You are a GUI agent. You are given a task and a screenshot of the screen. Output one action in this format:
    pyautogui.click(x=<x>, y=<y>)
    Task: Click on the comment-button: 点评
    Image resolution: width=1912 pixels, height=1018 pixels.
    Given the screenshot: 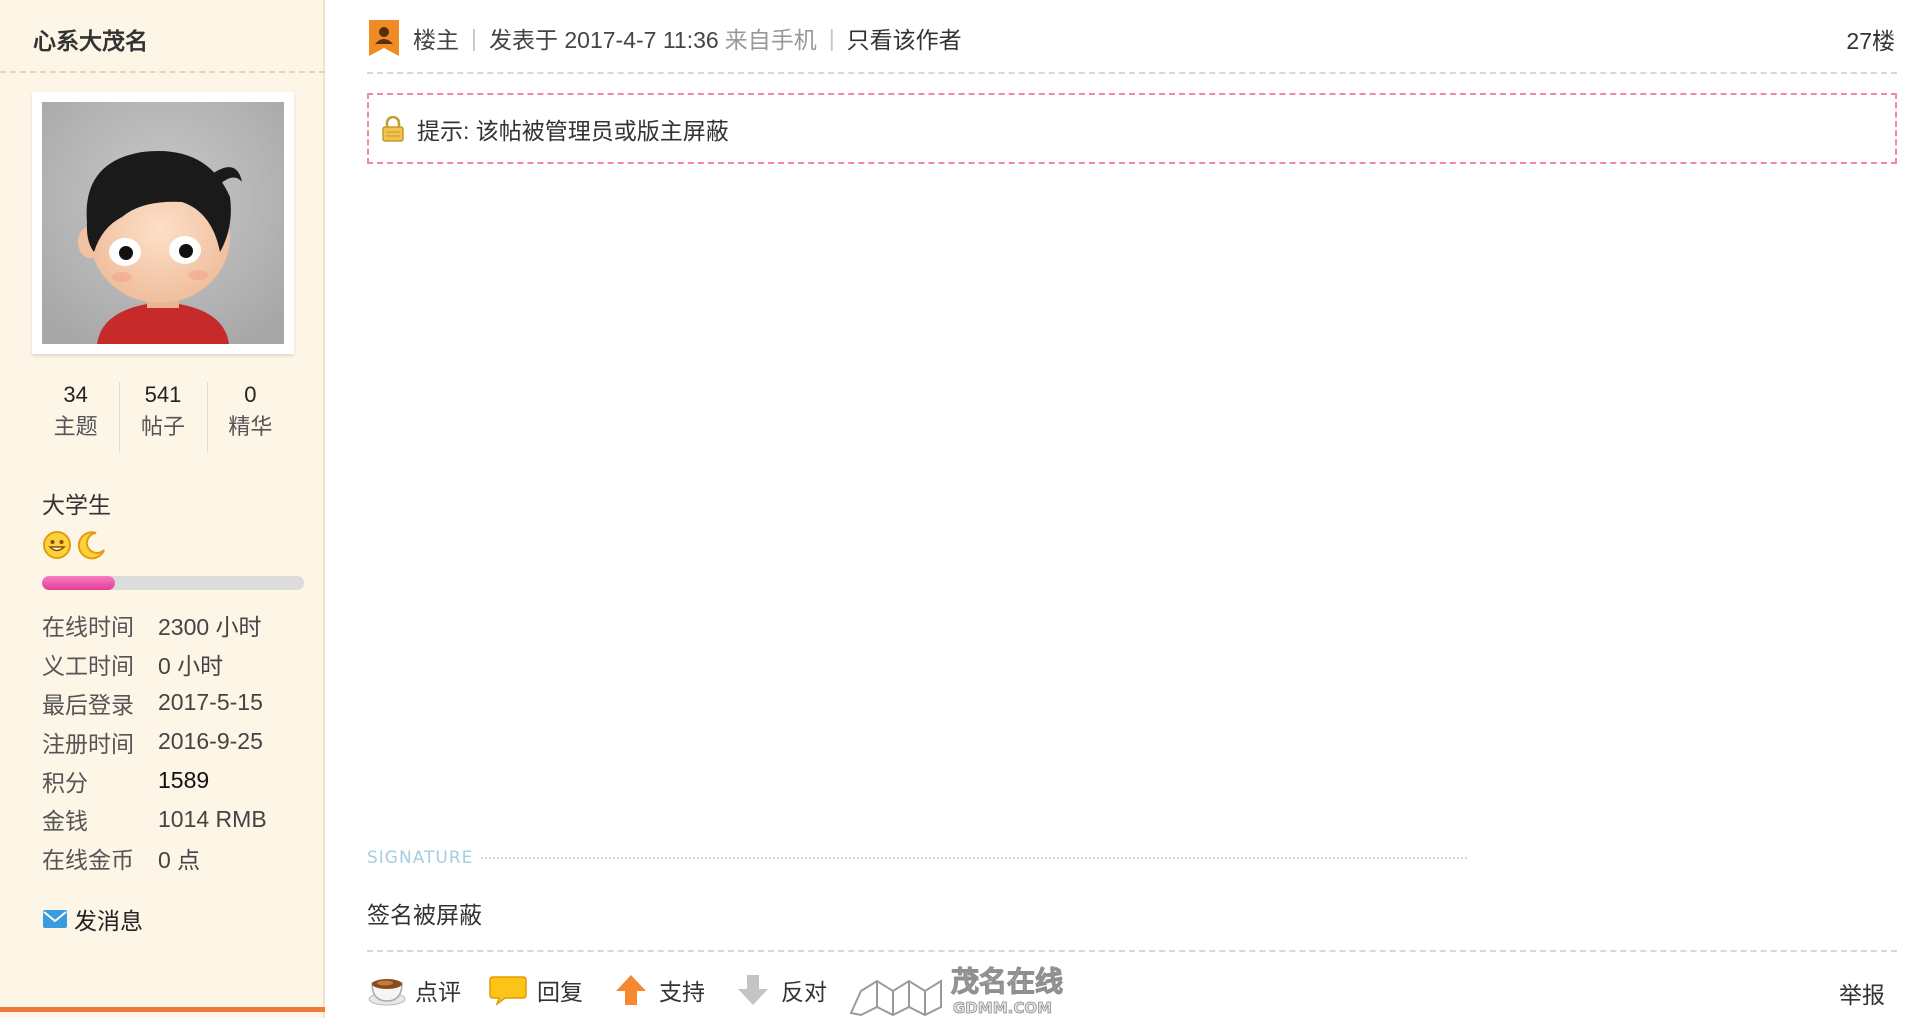 What is the action you would take?
    pyautogui.click(x=414, y=990)
    